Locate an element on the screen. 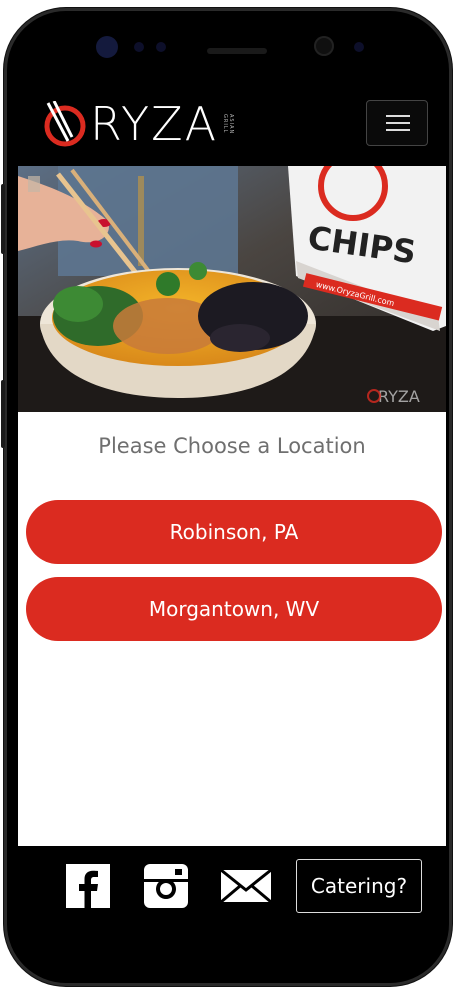  mail-icon is located at coordinates (246, 886).